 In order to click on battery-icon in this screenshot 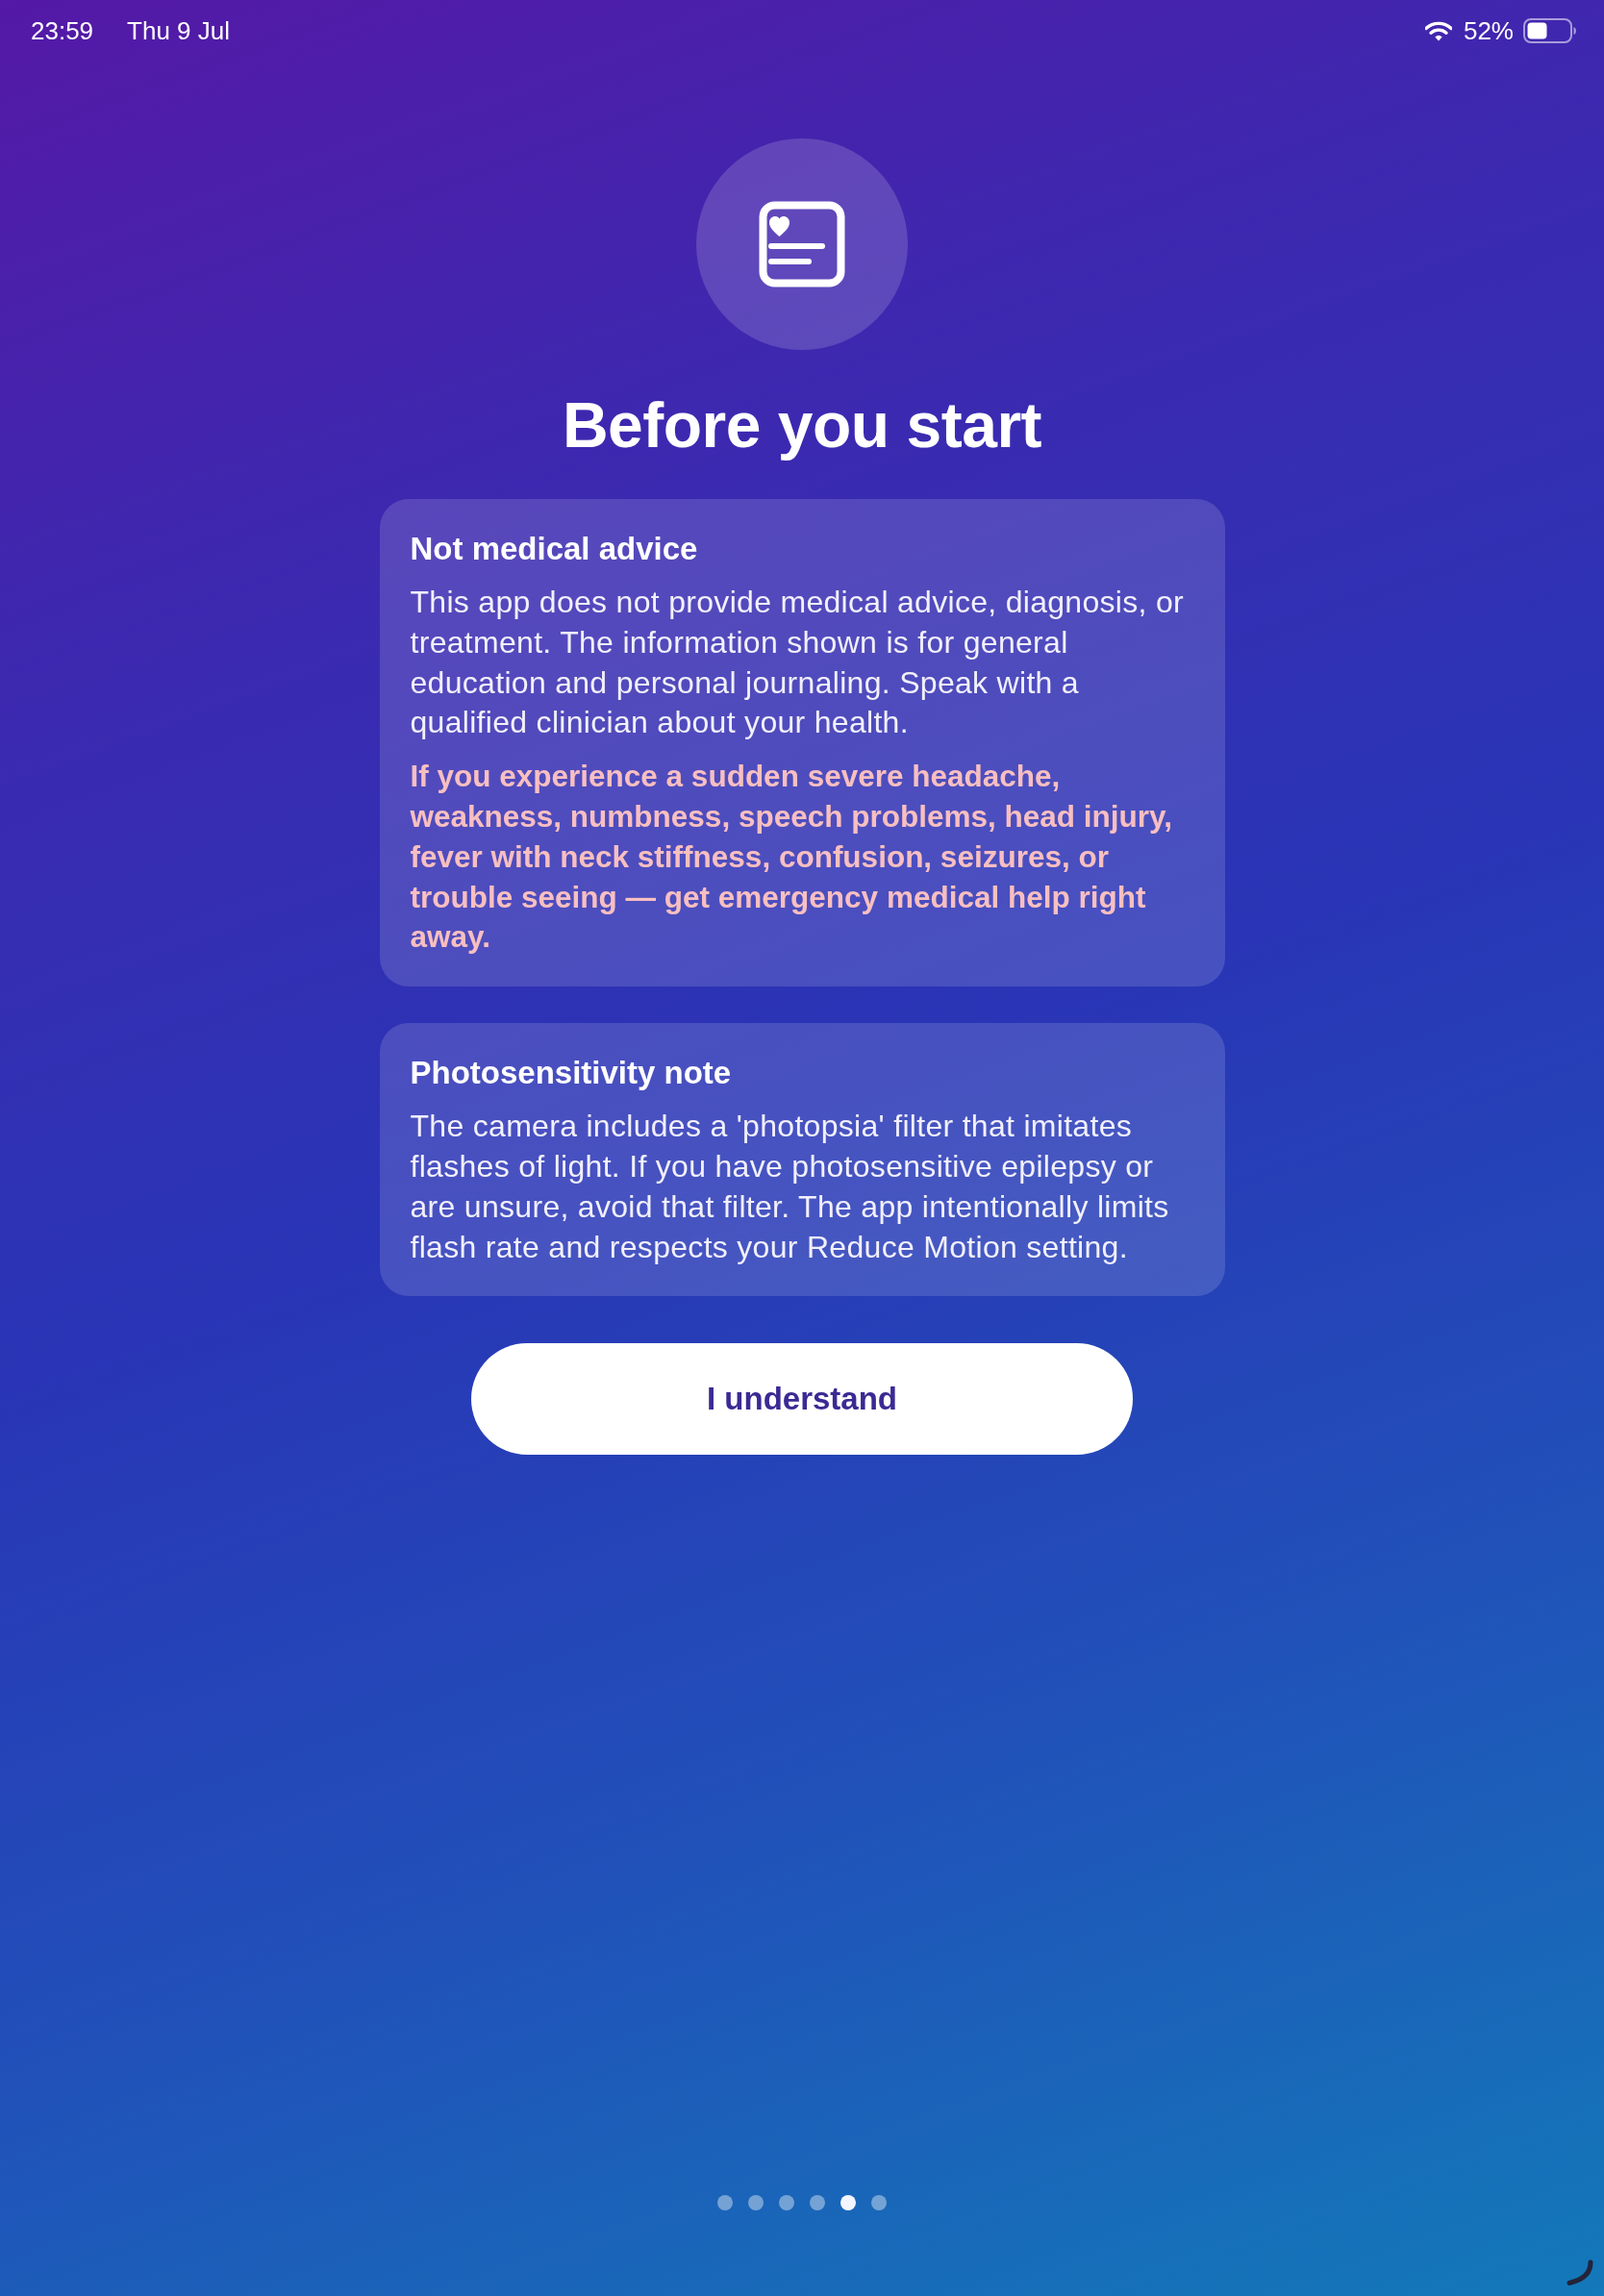, I will do `click(1550, 30)`.